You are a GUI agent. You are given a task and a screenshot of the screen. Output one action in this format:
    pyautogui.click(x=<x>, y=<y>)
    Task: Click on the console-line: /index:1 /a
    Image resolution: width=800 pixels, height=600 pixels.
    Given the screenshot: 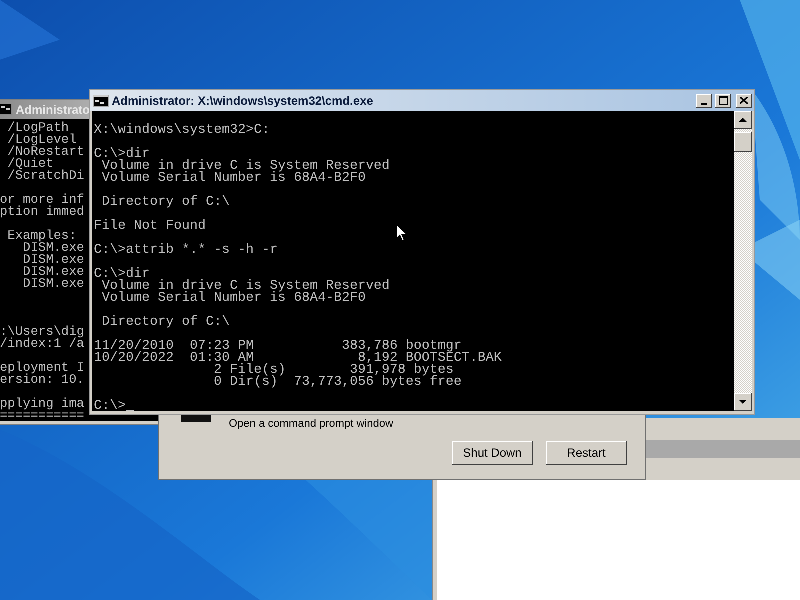 What is the action you would take?
    pyautogui.click(x=42, y=344)
    